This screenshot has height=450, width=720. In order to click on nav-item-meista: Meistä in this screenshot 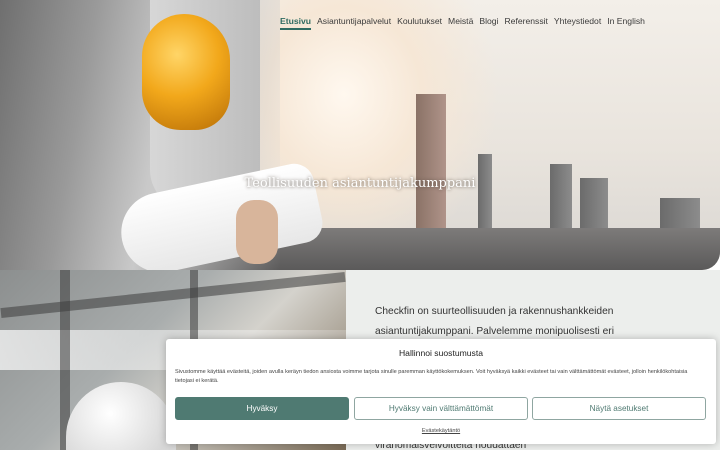, I will do `click(460, 23)`.